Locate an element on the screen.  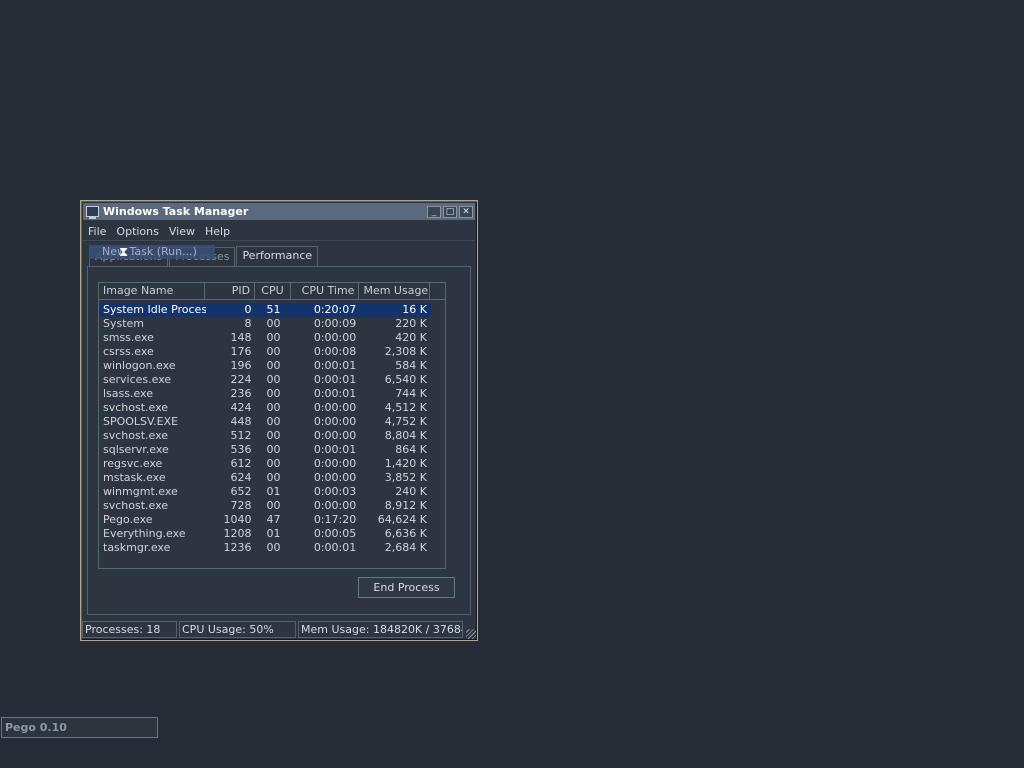
table-row: svchost.exe 424 00 0:00:00 4,512 K is located at coordinates (265, 408).